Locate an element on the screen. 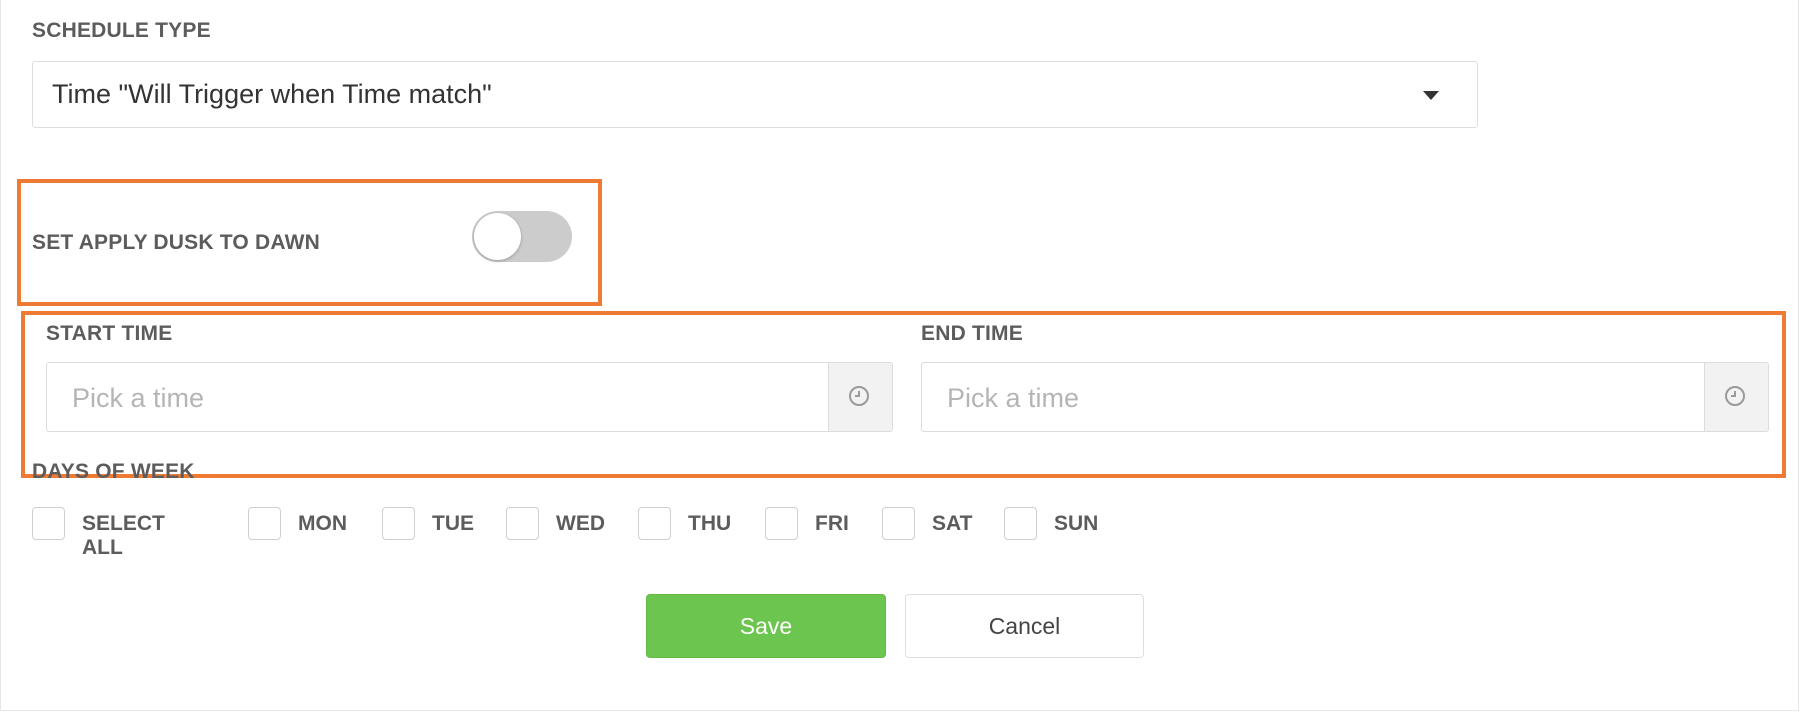 Image resolution: width=1800 pixels, height=712 pixels. start-time-field: Pick a time is located at coordinates (469, 397).